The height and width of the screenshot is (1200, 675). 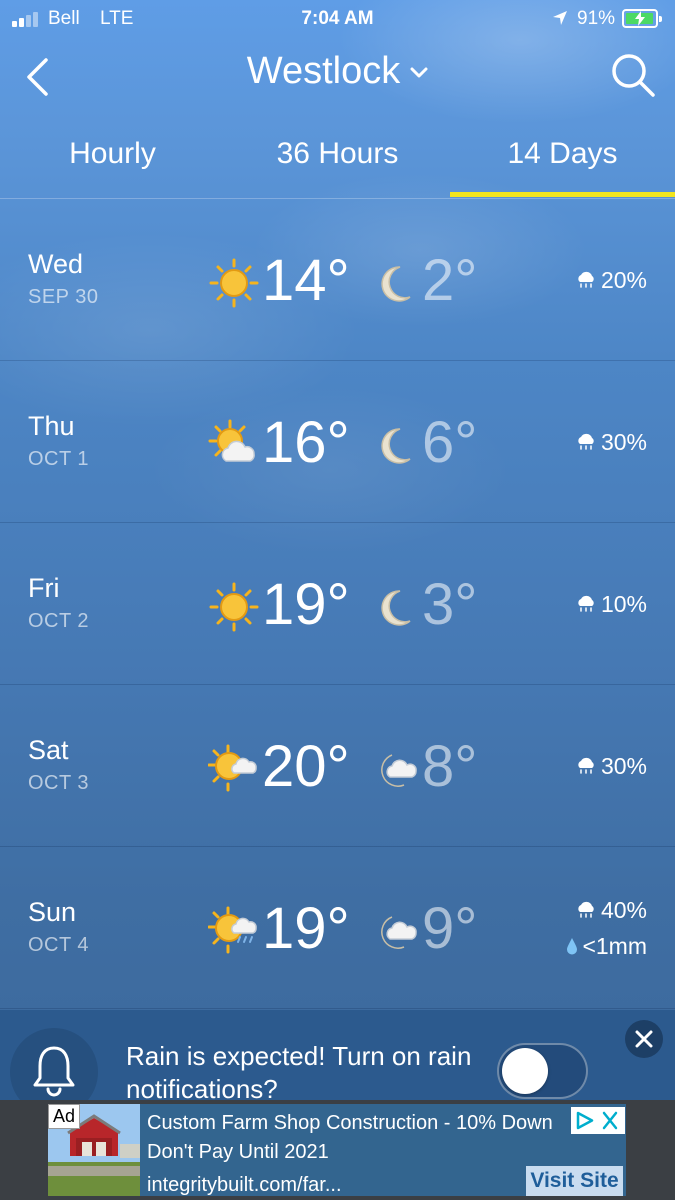 I want to click on ad-choices-icon, so click(x=598, y=1120).